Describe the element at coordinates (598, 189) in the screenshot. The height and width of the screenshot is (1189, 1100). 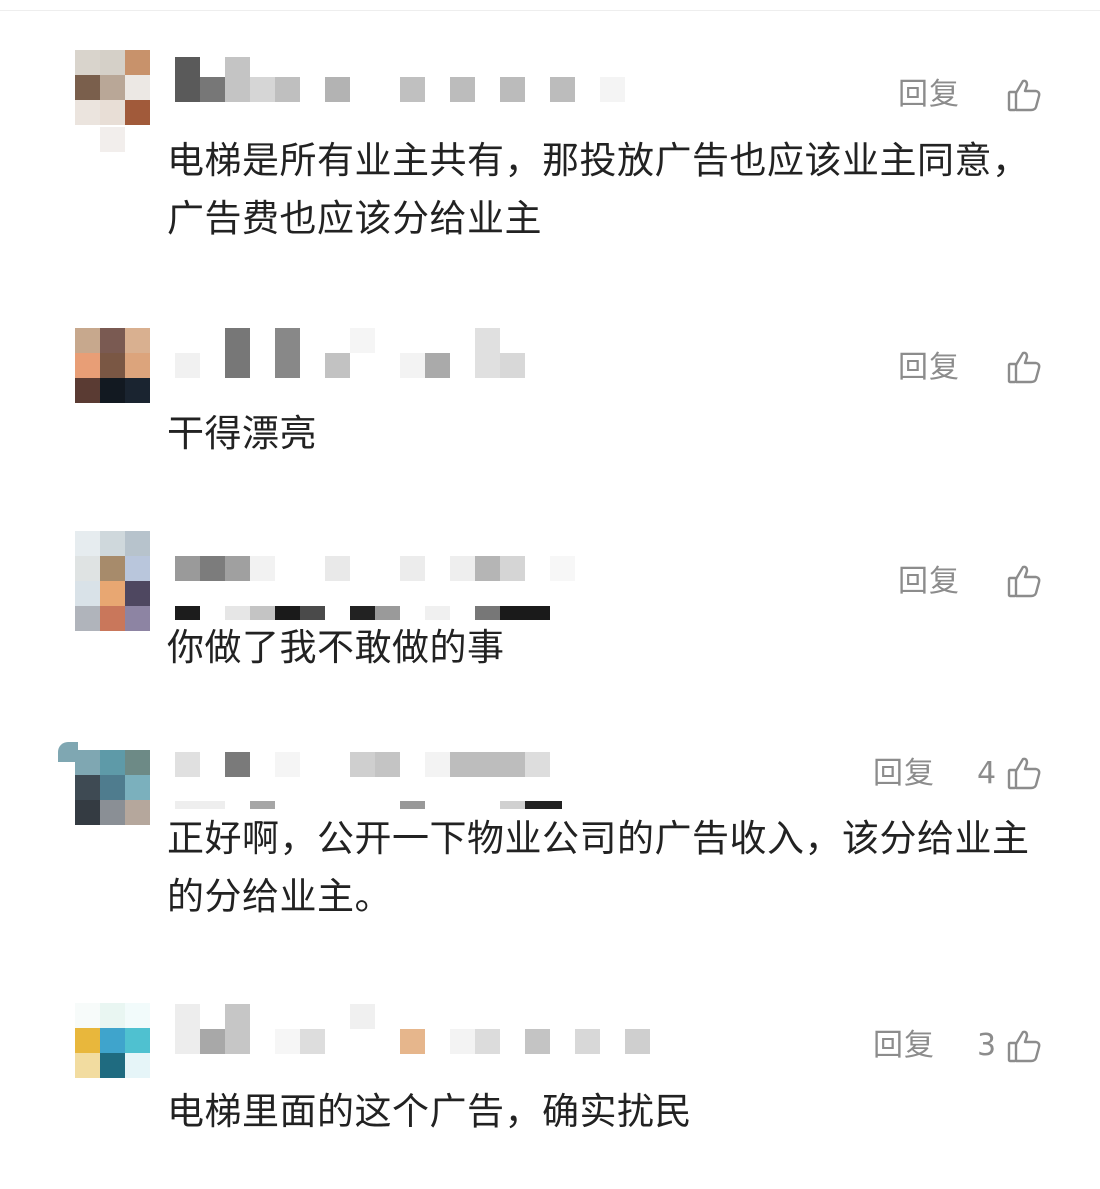
I see `comment-text: 电梯是所有业主共有，那投放广告也应该业主同意，广告费也应该分给业主` at that location.